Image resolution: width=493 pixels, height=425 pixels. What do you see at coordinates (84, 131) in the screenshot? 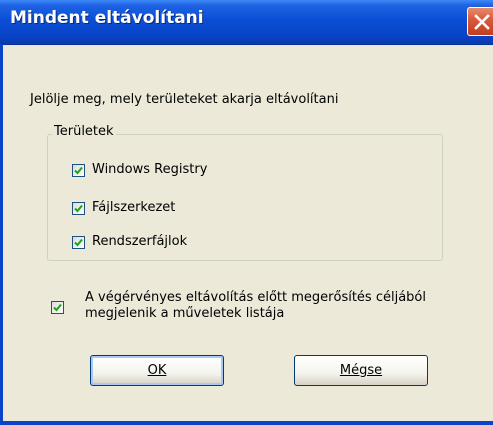
I see `areas-legend: Területek` at bounding box center [84, 131].